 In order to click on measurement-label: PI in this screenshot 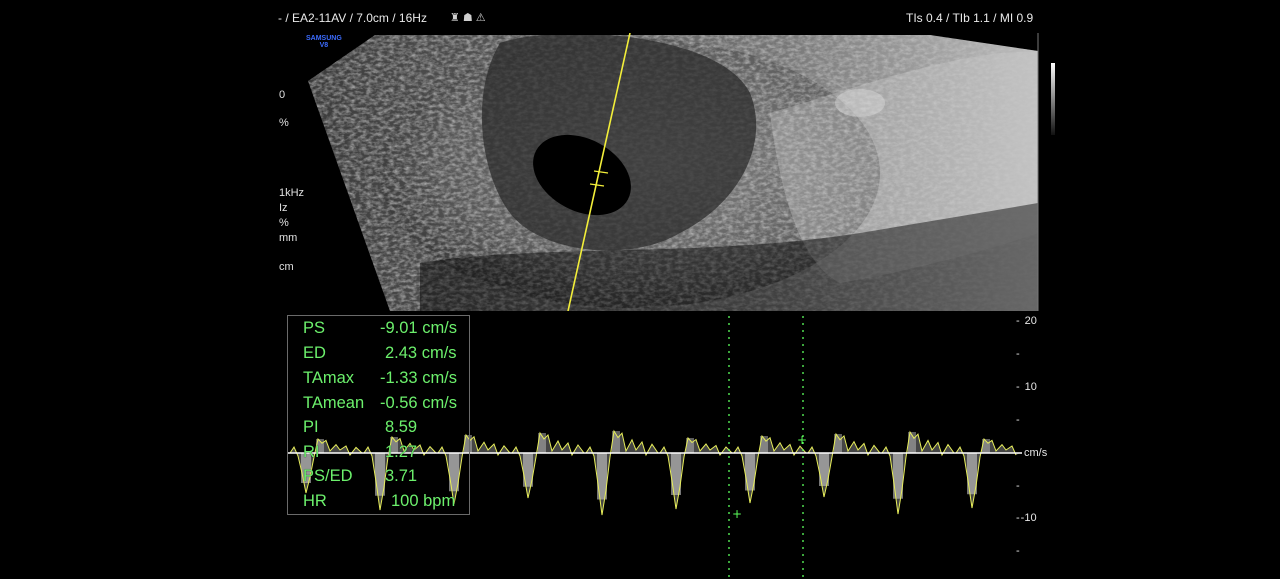, I will do `click(311, 427)`.